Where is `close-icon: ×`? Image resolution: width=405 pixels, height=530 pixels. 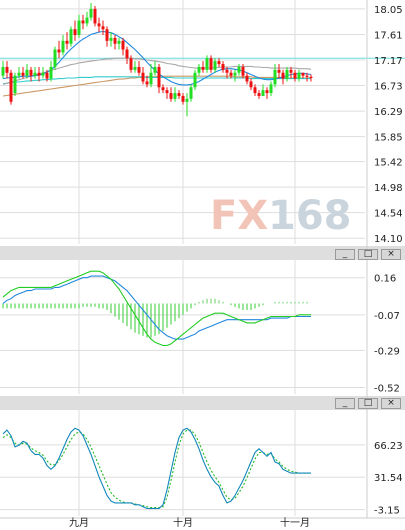 close-icon: × is located at coordinates (391, 254).